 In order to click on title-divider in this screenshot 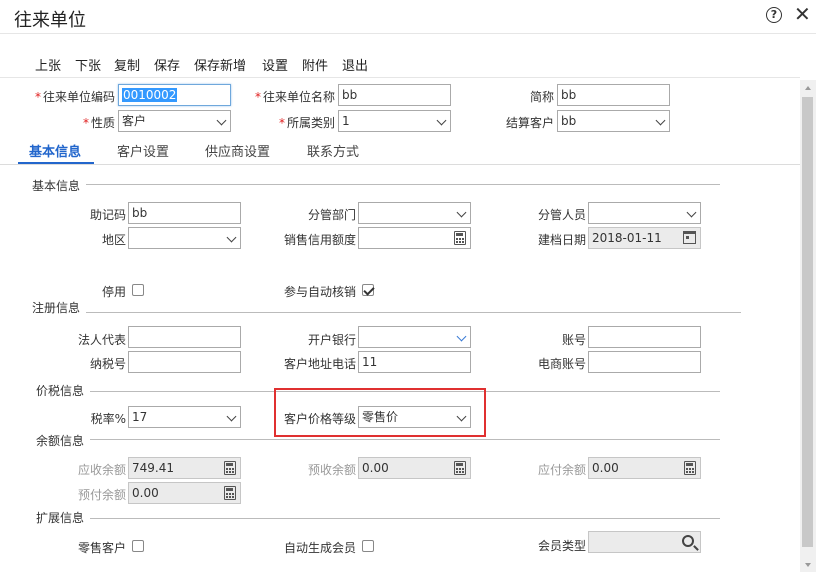, I will do `click(408, 33)`.